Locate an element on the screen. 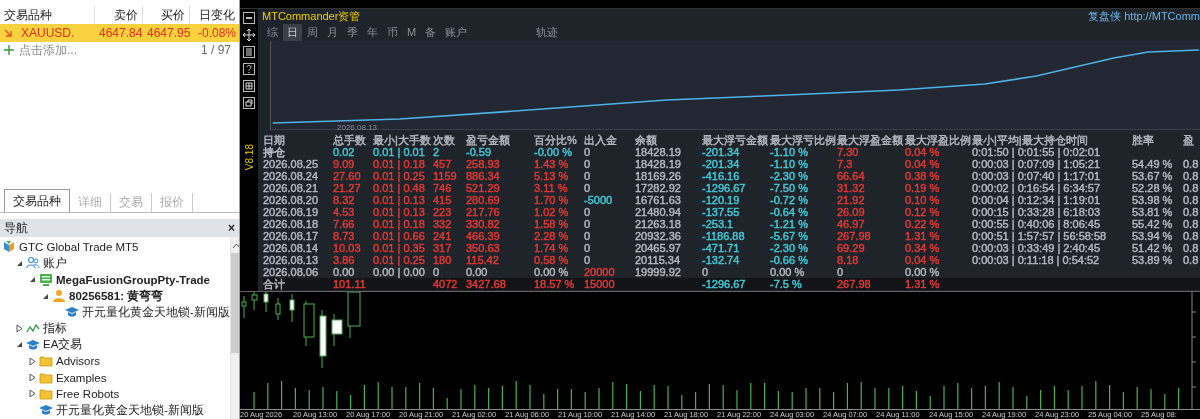 The width and height of the screenshot is (1200, 419). period-tab: 备 is located at coordinates (431, 32).